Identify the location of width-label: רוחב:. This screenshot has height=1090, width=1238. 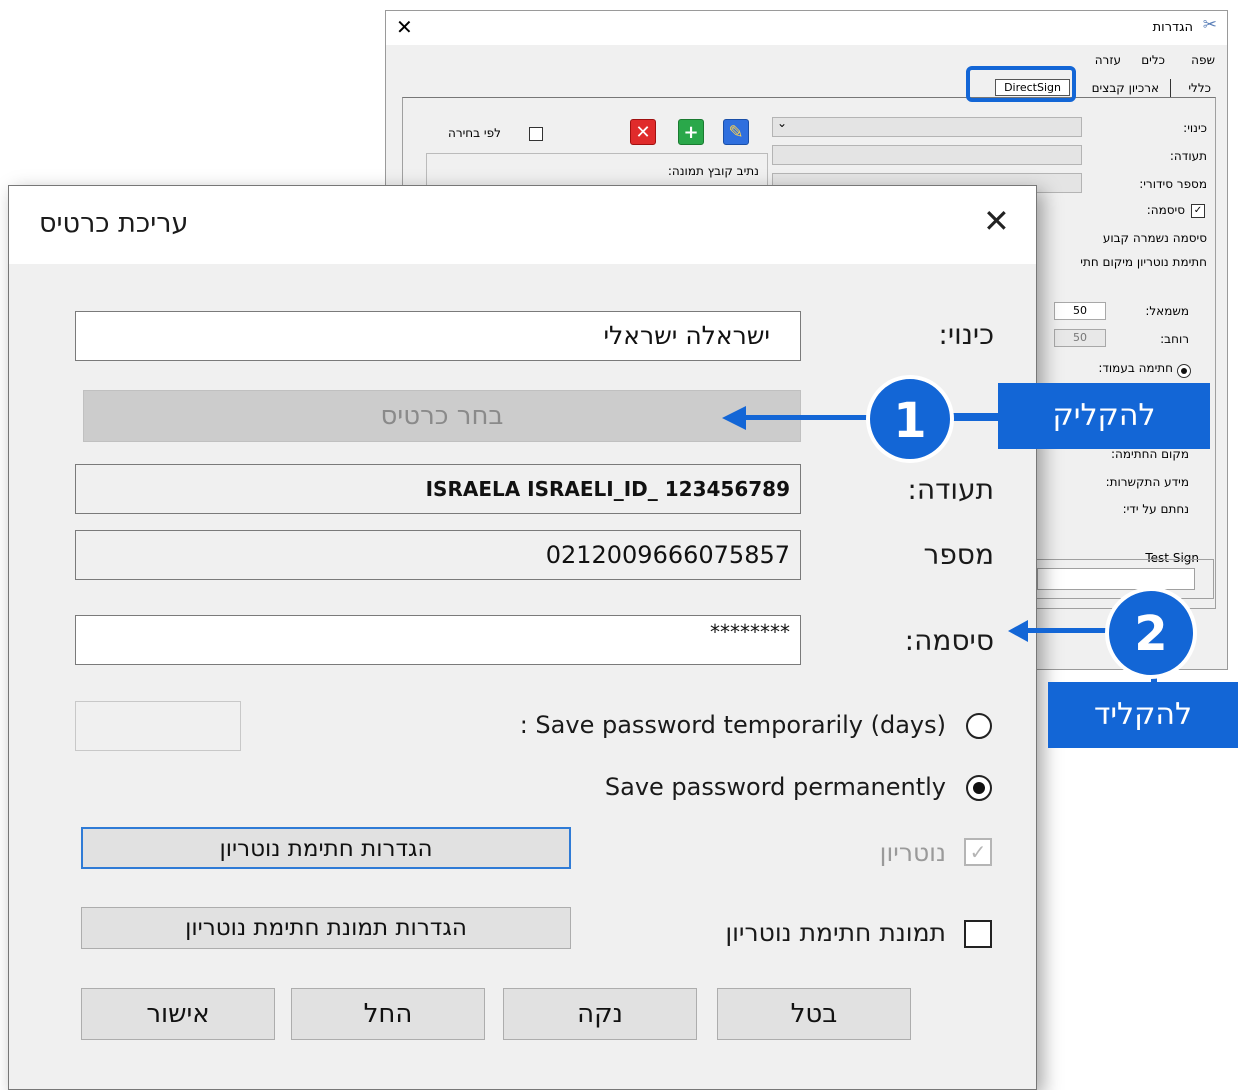
(1174, 339).